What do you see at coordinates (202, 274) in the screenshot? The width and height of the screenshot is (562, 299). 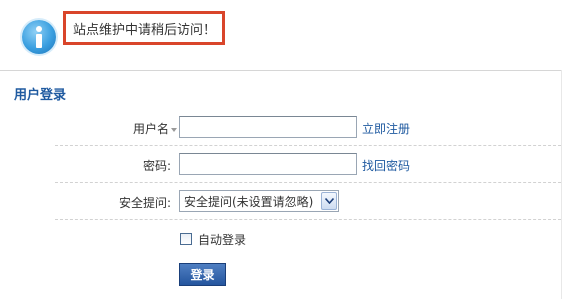 I see `login-button: 登录` at bounding box center [202, 274].